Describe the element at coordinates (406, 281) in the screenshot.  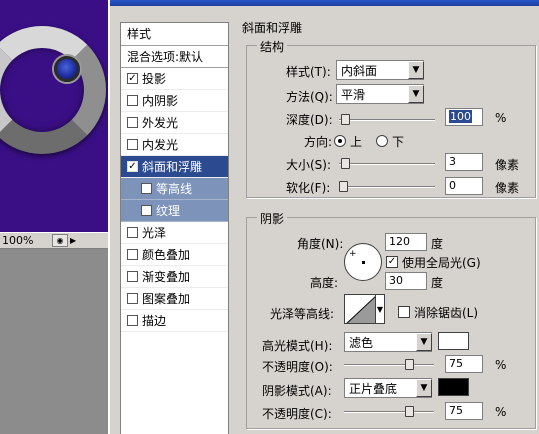
I see `altitude-input: 30` at that location.